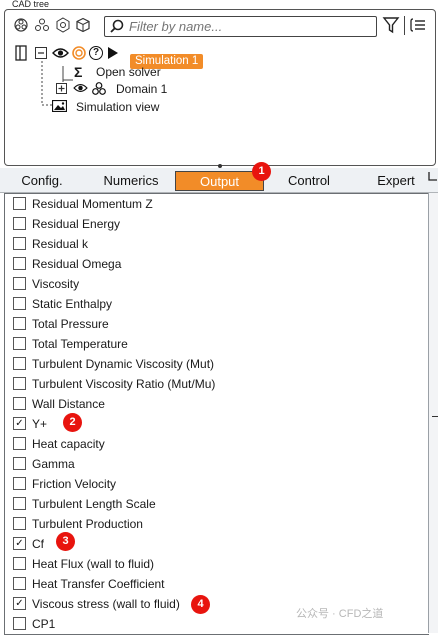  I want to click on output-item: CP1, so click(34, 624).